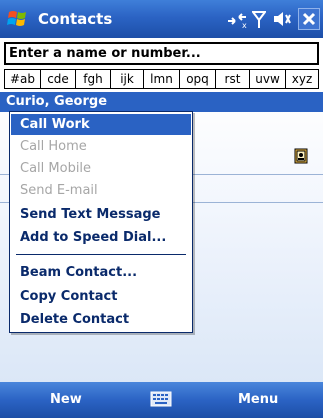  Describe the element at coordinates (23, 79) in the screenshot. I see `alpha-tab-ab: #ab` at that location.